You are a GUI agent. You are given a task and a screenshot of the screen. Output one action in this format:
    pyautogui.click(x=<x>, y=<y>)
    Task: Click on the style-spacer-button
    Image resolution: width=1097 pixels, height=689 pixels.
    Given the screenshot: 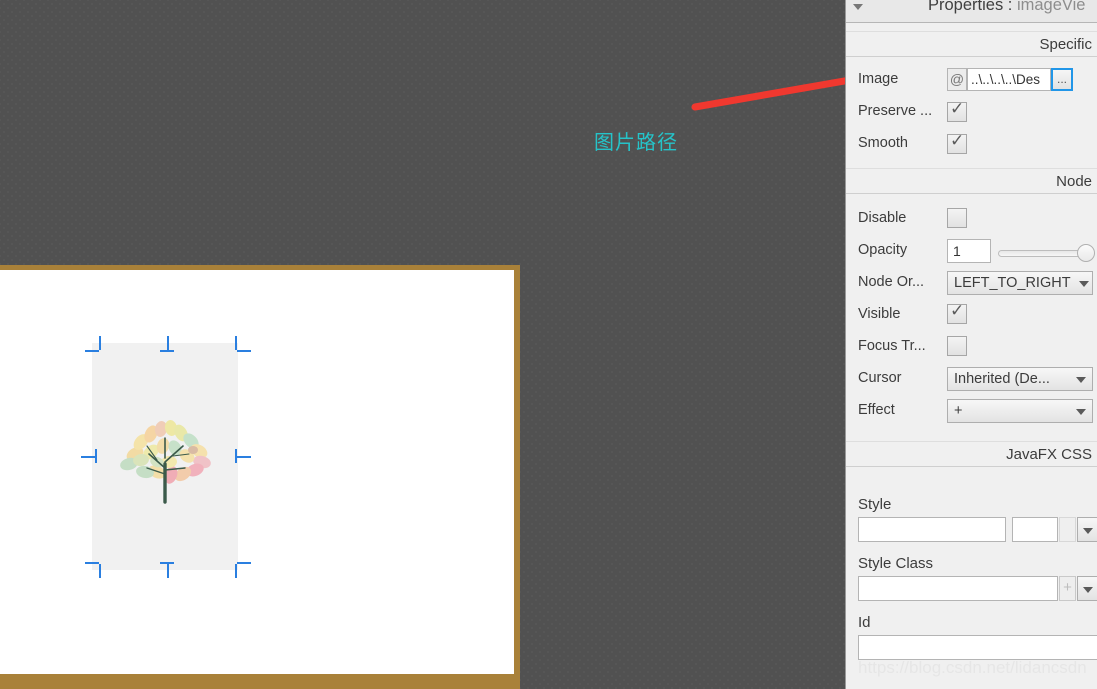 What is the action you would take?
    pyautogui.click(x=1067, y=529)
    